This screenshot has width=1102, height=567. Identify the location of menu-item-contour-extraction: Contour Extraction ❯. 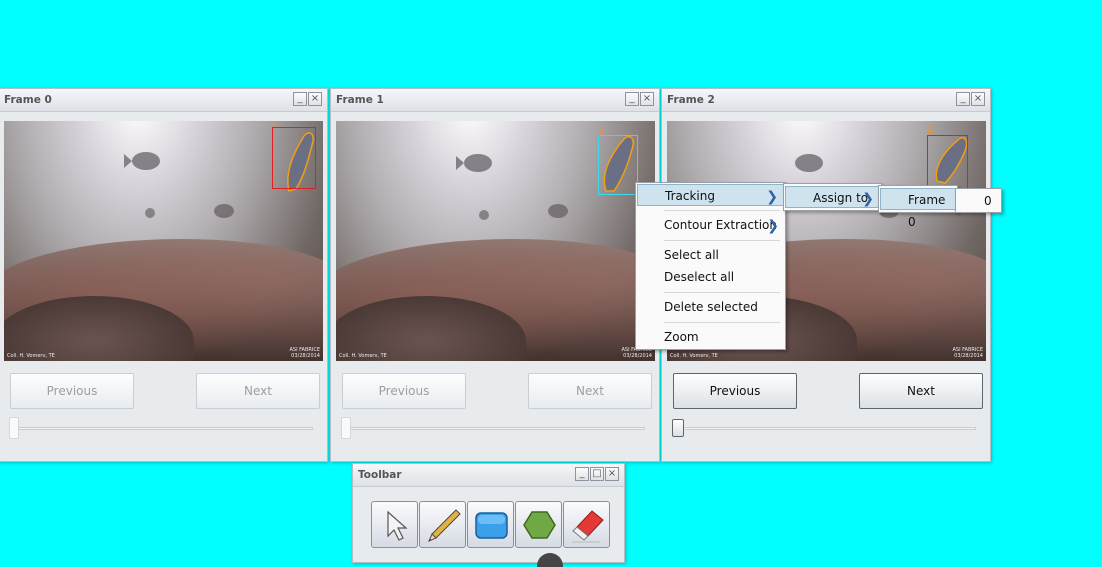
(710, 225).